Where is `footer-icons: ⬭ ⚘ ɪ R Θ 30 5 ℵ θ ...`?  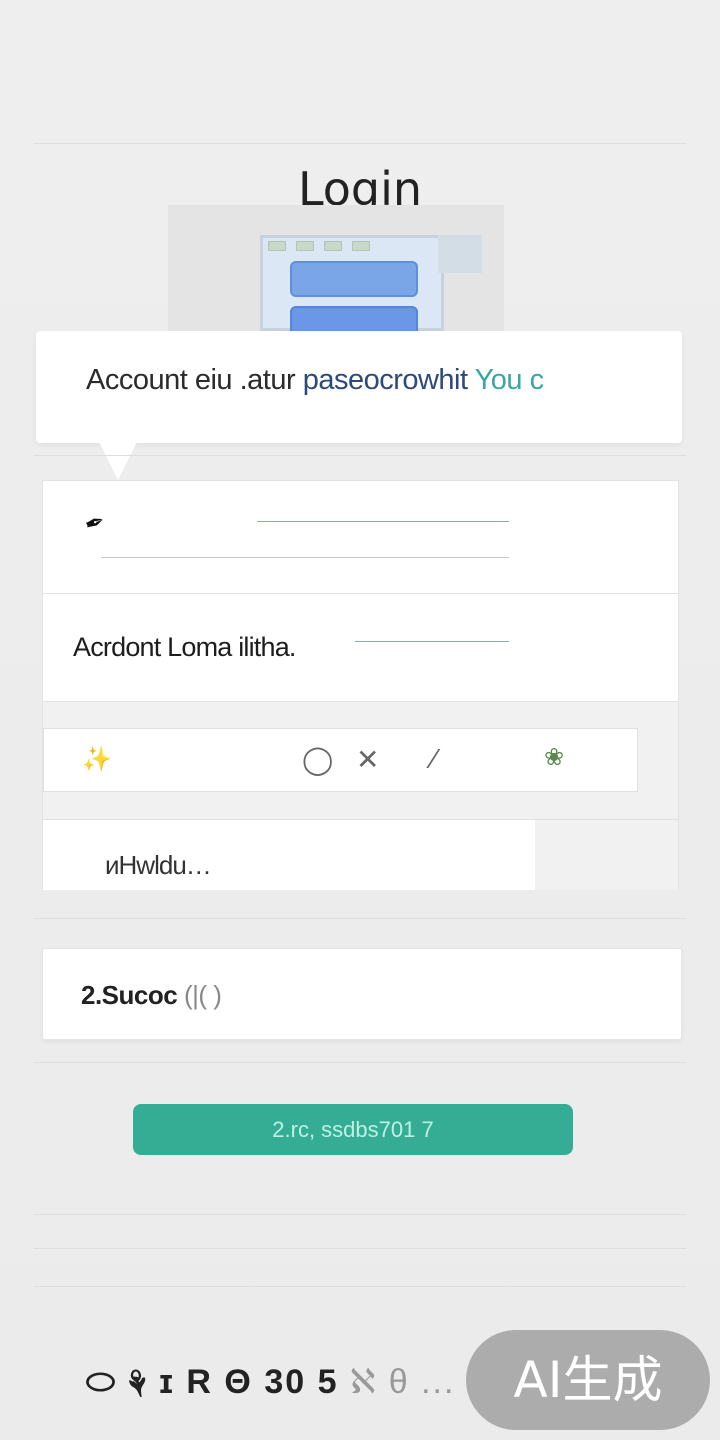
footer-icons: ⬭ ⚘ ɪ R Θ 30 5 ℵ θ ... is located at coordinates (270, 1382).